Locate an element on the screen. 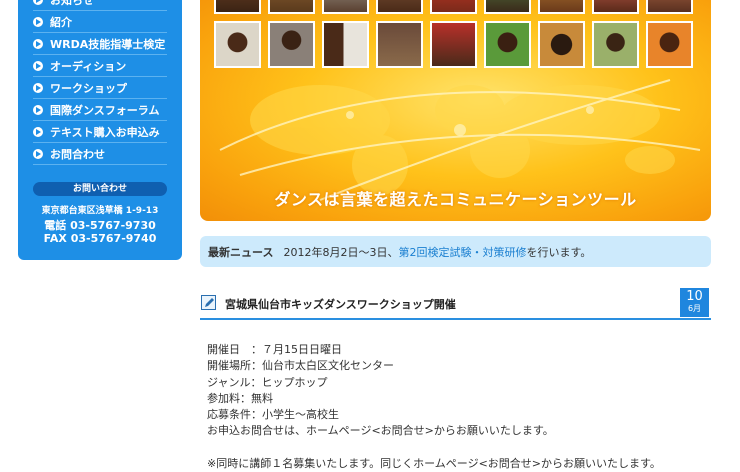 The width and height of the screenshot is (740, 472). sidebar-item-label: お問合わせ is located at coordinates (77, 154).